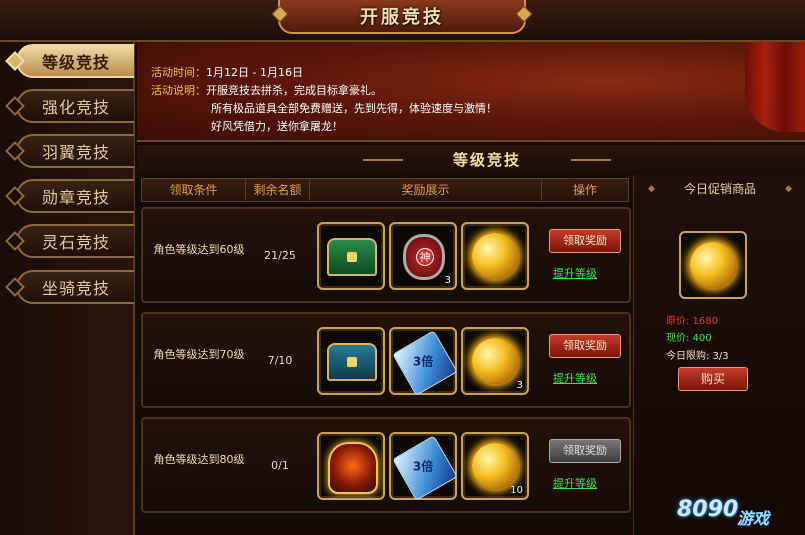 The width and height of the screenshot is (805, 535). I want to click on golden-armor-icon, so click(353, 468).